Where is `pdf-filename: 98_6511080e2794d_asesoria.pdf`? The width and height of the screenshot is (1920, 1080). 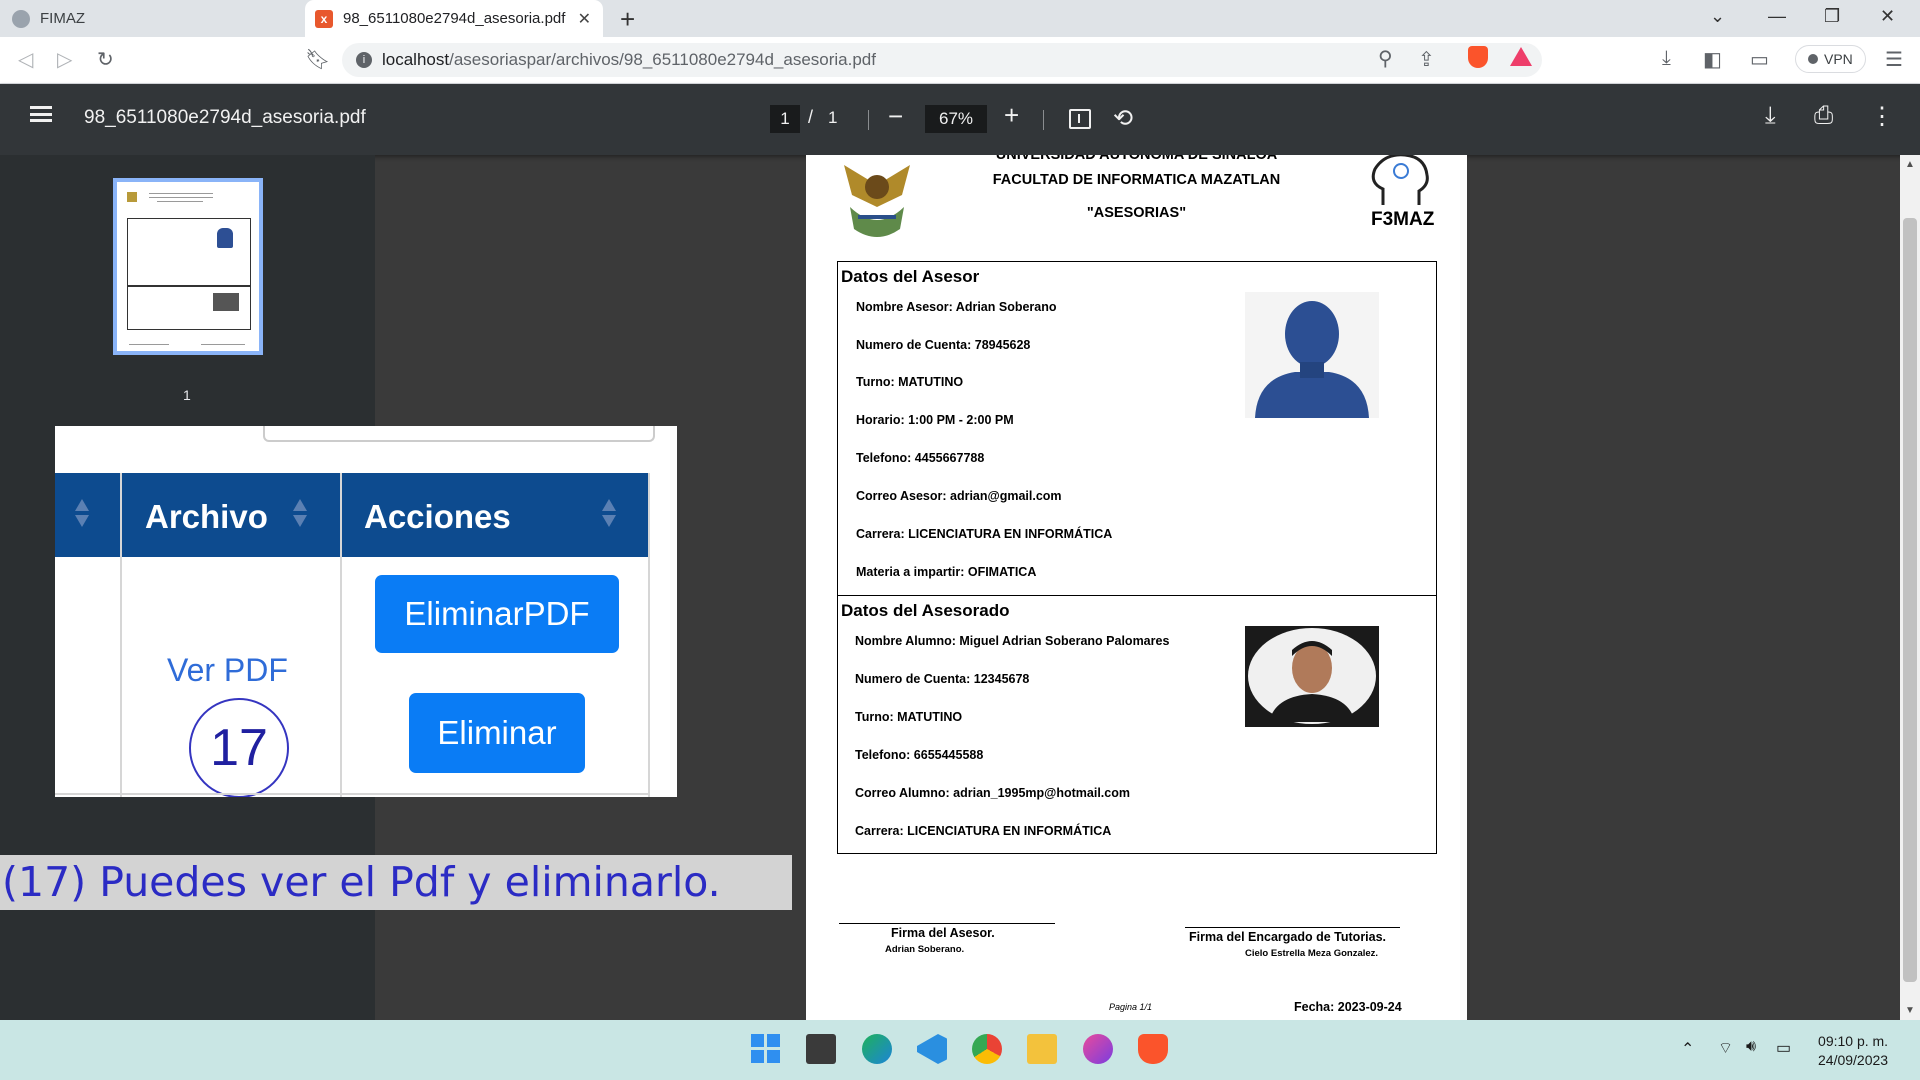
pdf-filename: 98_6511080e2794d_asesoria.pdf is located at coordinates (225, 117).